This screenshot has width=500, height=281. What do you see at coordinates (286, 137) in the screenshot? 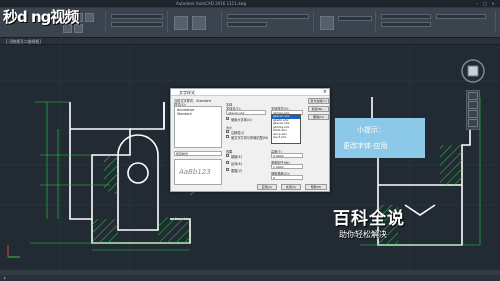
I see `dropdown-option: isoct.shx` at bounding box center [286, 137].